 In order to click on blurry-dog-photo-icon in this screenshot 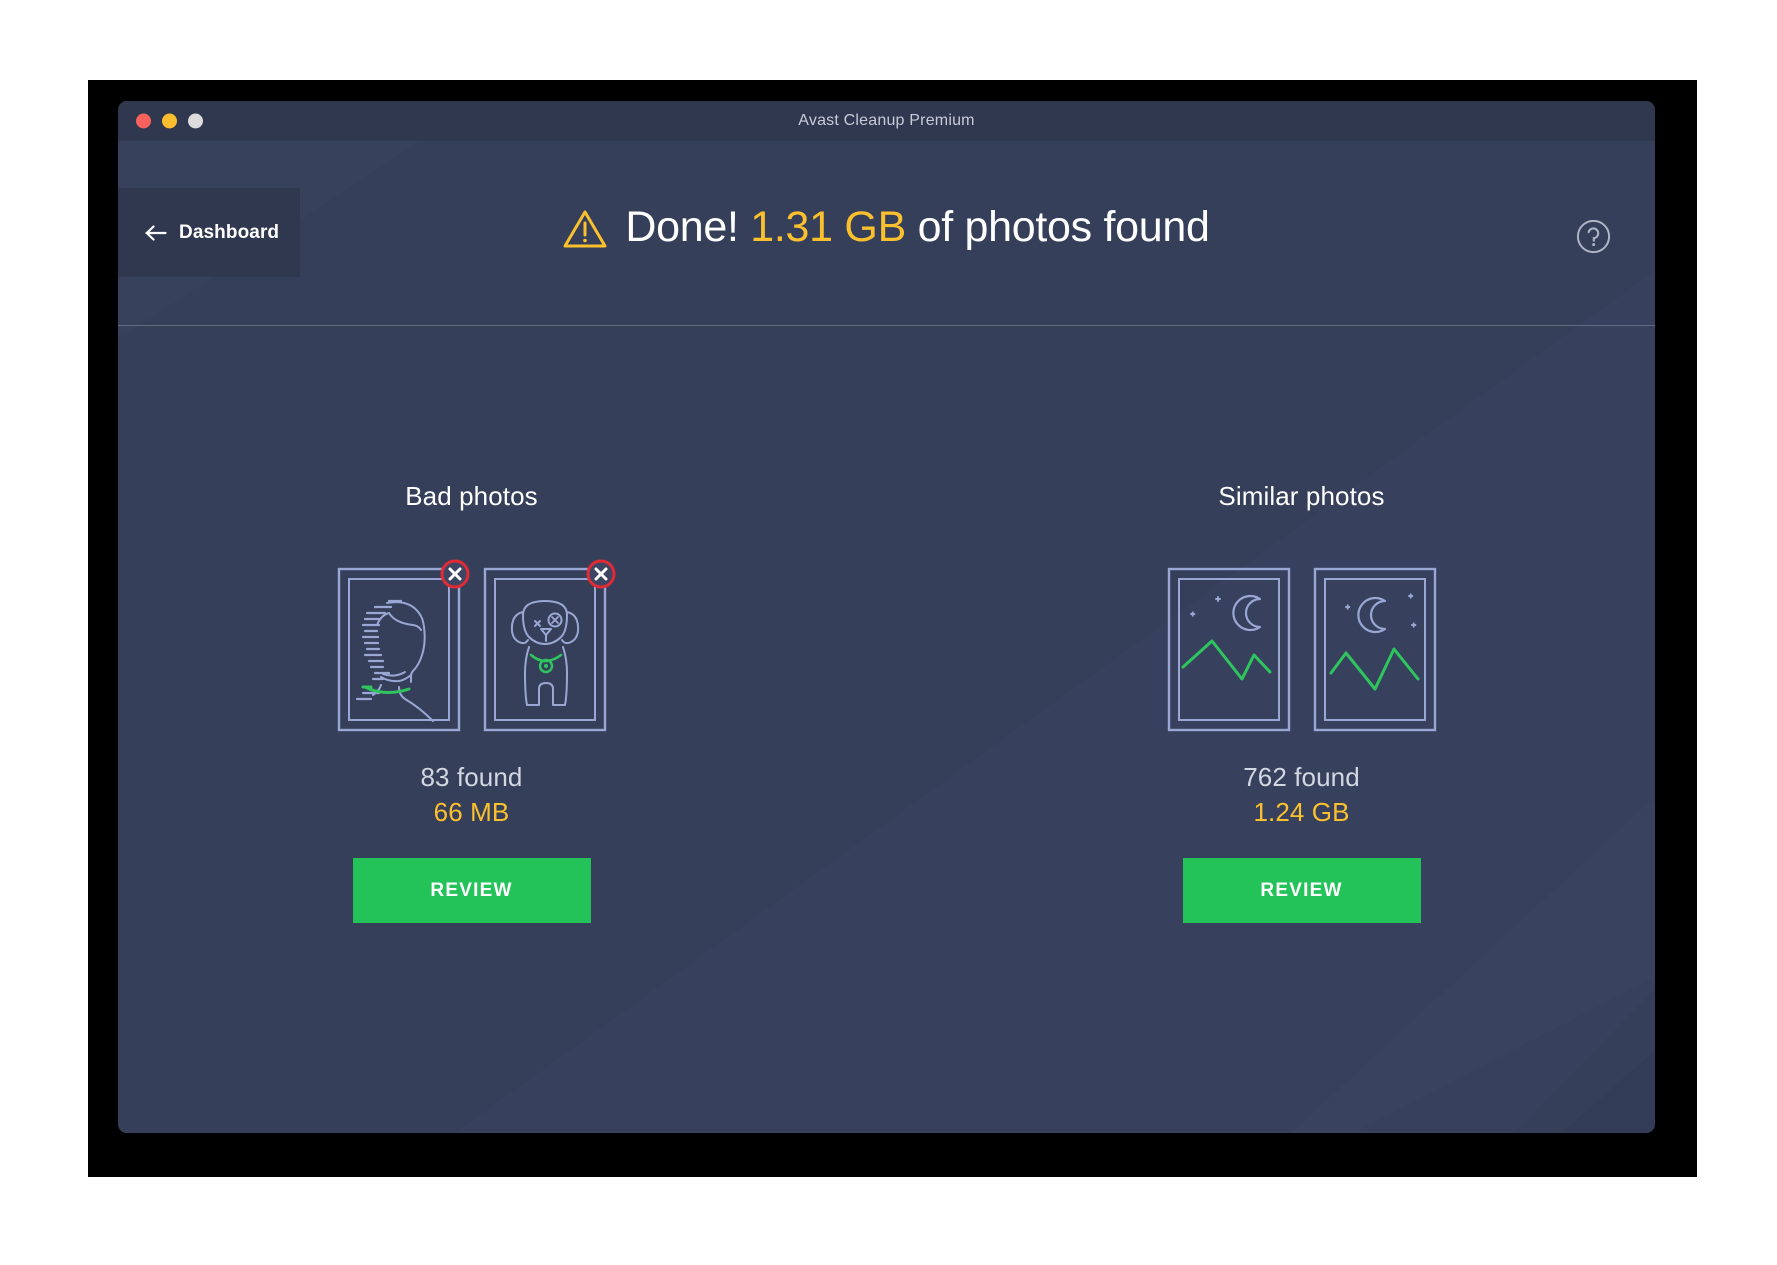, I will do `click(544, 649)`.